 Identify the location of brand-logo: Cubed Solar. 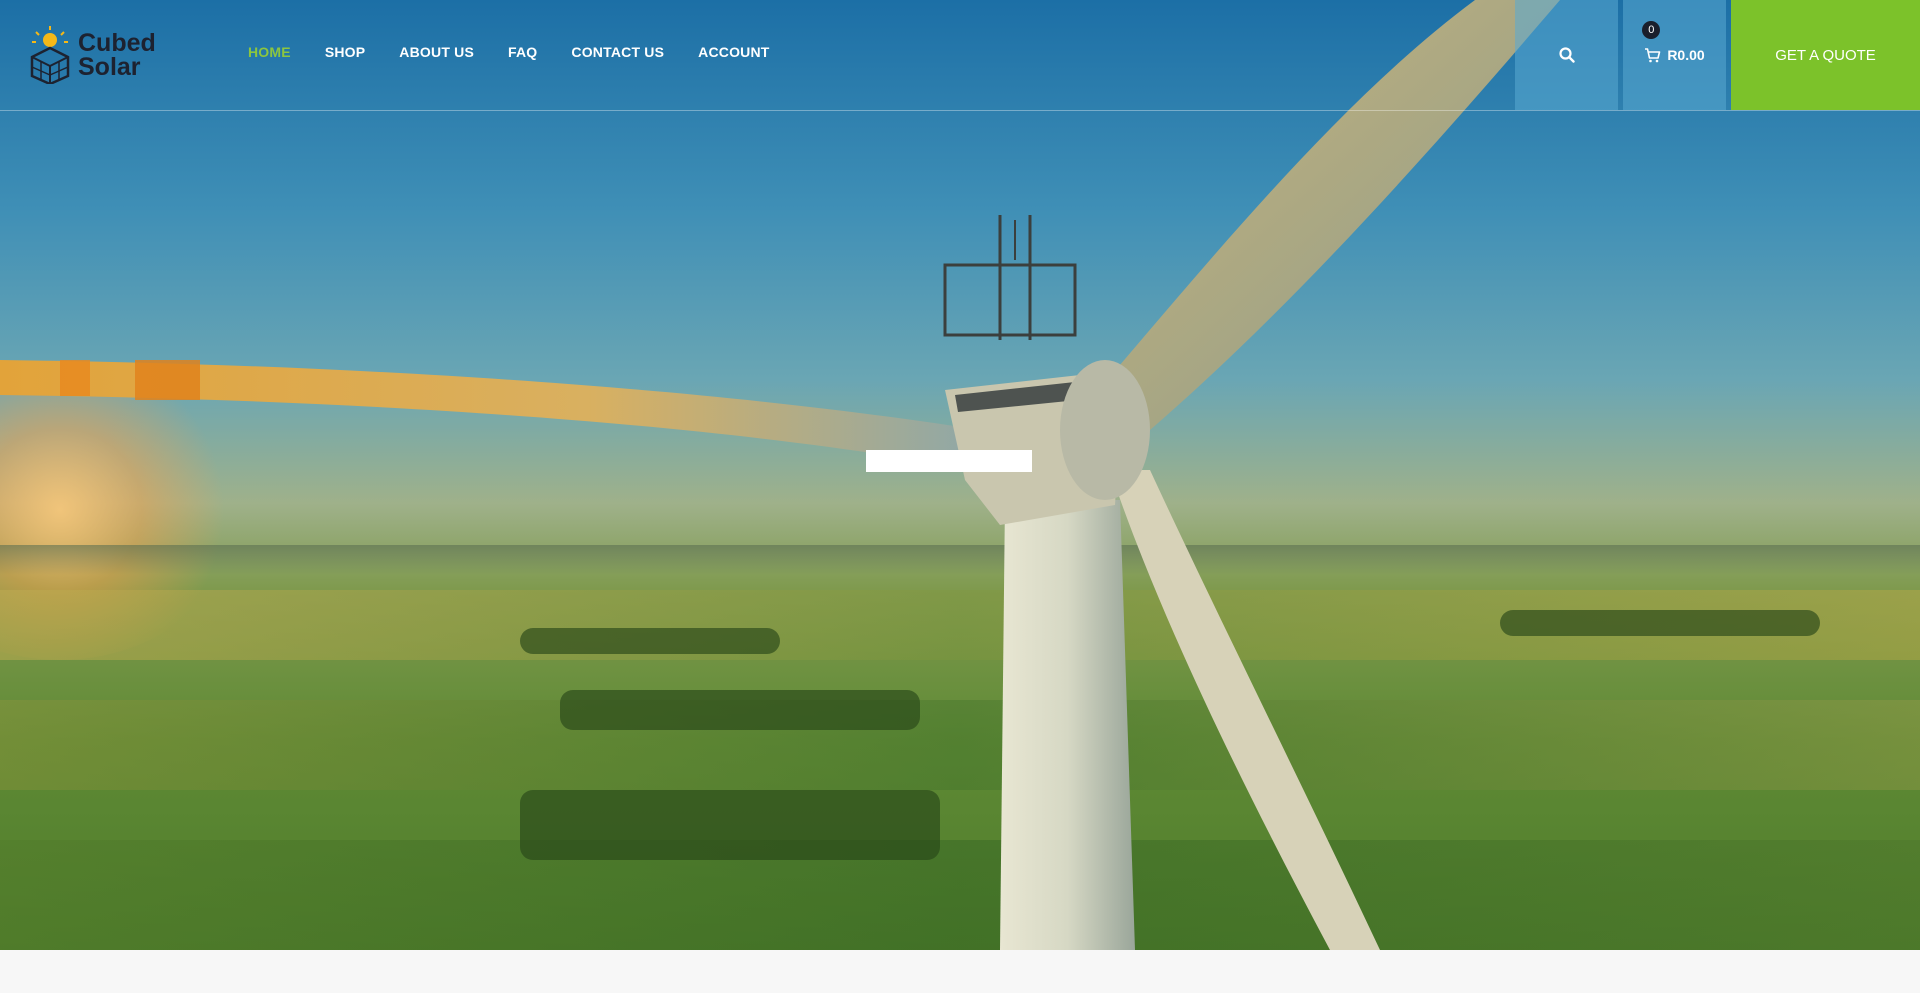
(93, 55).